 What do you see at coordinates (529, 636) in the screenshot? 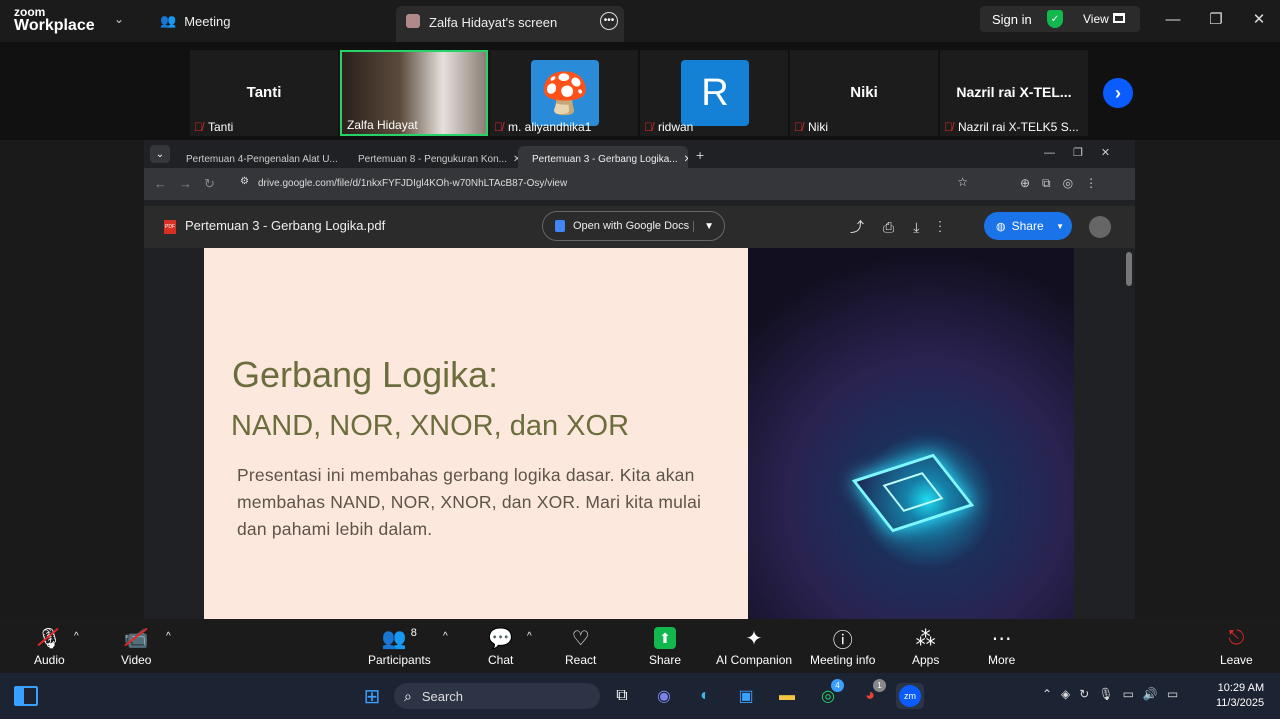
I see `chat-caret-icon: ^` at bounding box center [529, 636].